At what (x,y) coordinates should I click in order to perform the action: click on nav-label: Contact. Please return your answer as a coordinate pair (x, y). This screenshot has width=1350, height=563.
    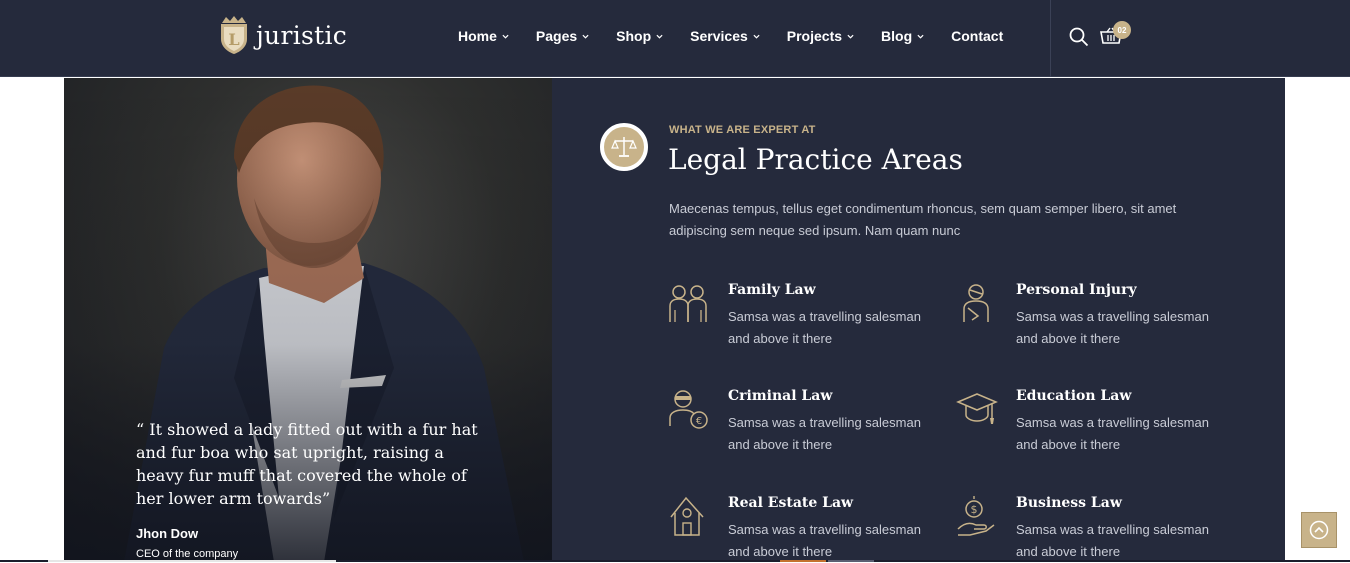
    Looking at the image, I should click on (977, 36).